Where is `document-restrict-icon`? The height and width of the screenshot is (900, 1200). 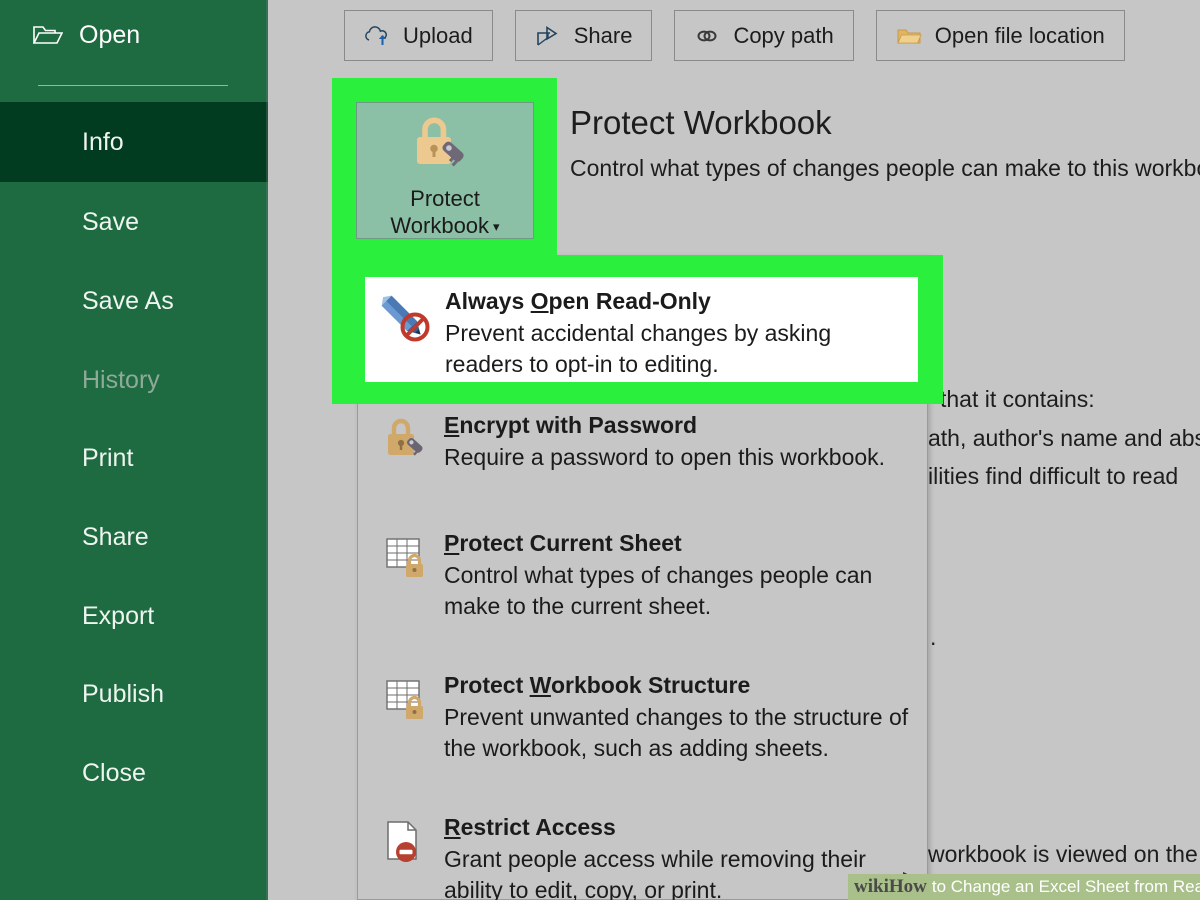
document-restrict-icon is located at coordinates (411, 856).